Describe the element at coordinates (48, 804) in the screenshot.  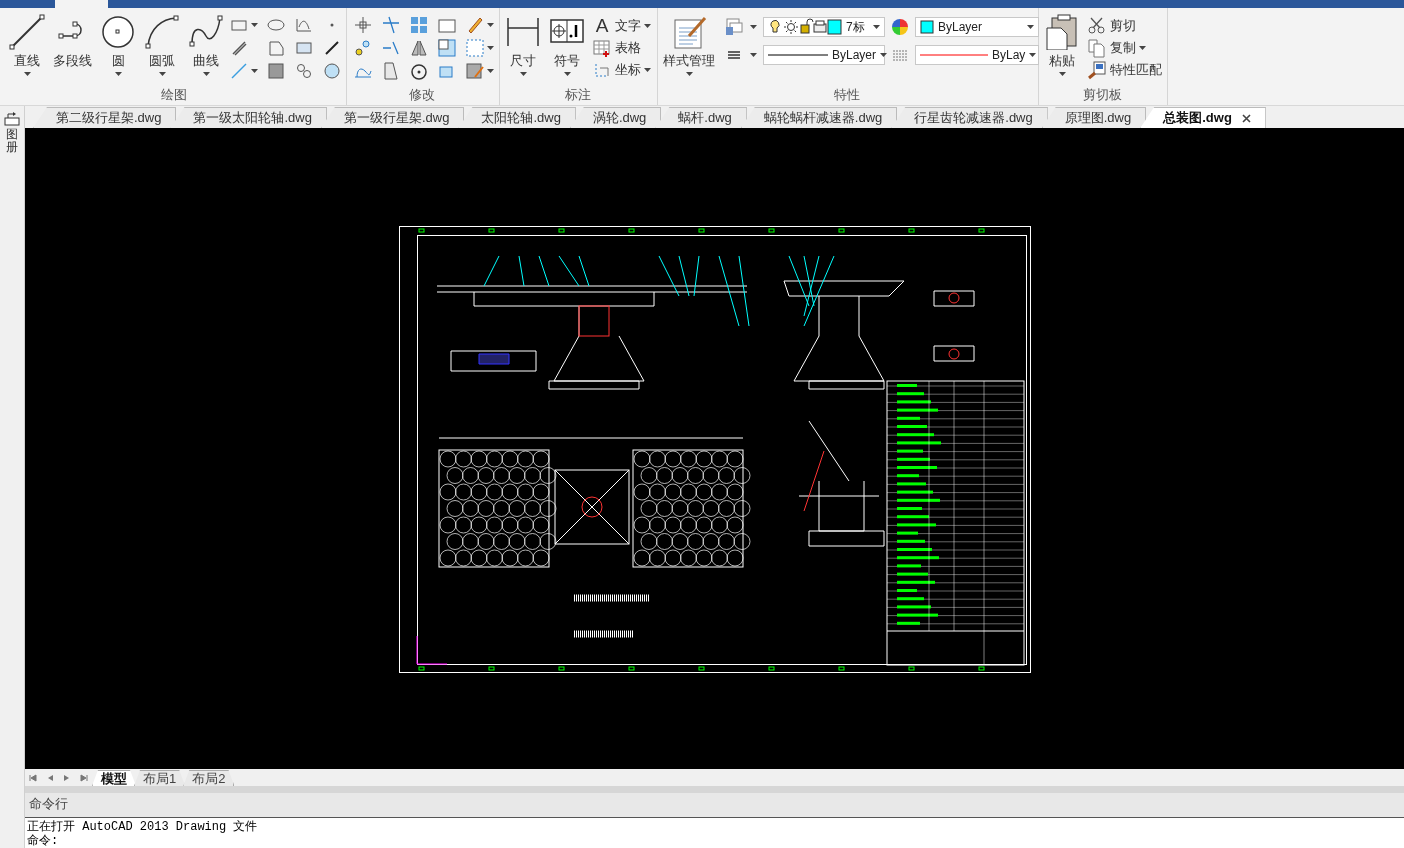
I see `command-line-title: 命令行` at that location.